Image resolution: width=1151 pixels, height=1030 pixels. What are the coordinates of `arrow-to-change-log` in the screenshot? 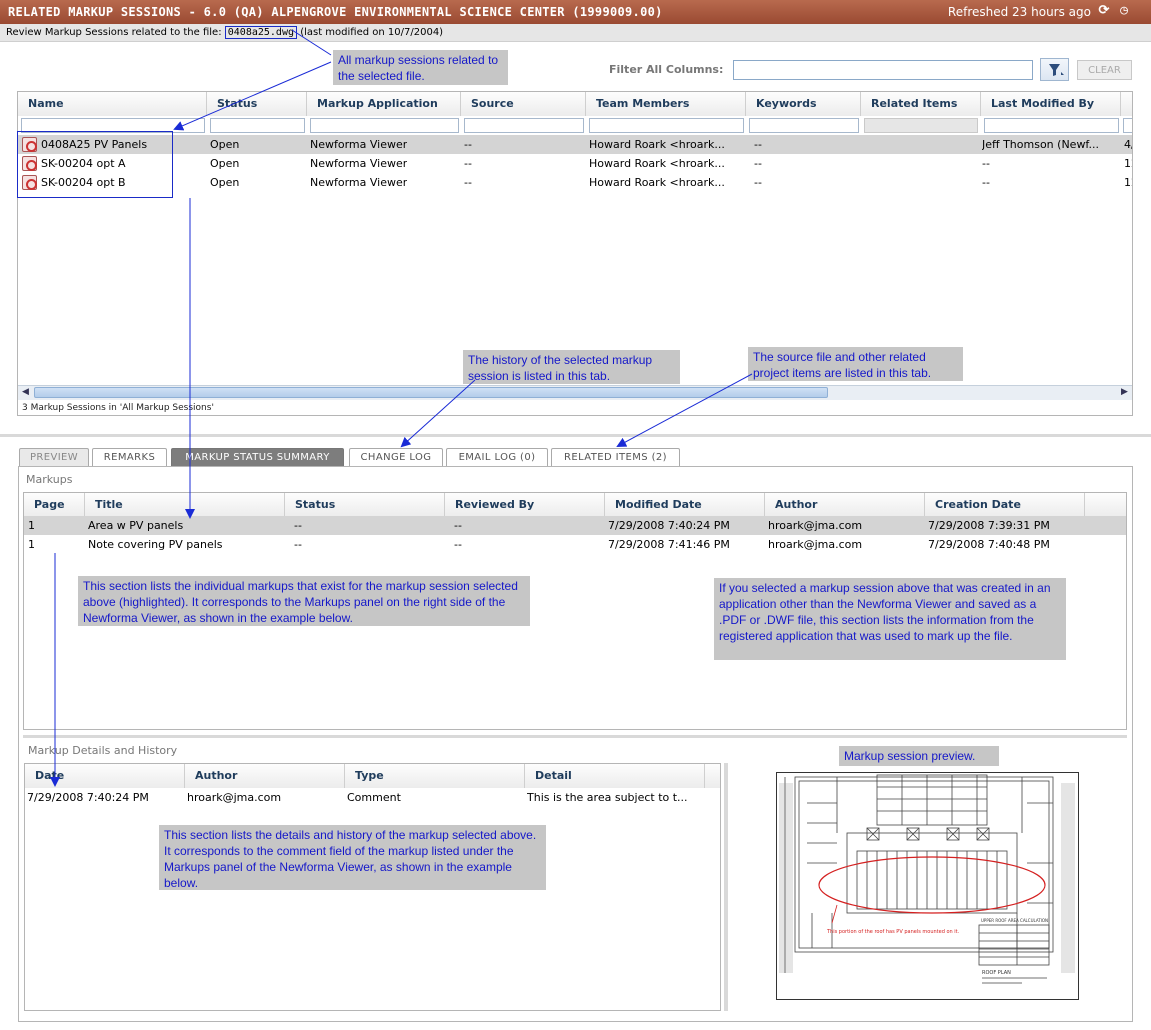 It's located at (438, 413).